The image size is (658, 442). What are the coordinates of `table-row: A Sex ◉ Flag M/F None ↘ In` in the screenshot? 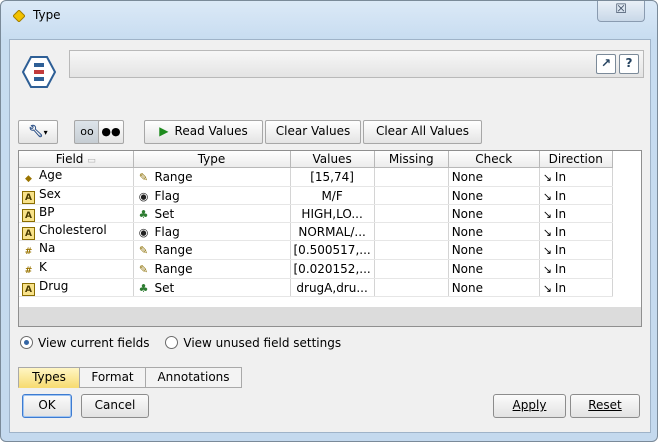 It's located at (316, 195).